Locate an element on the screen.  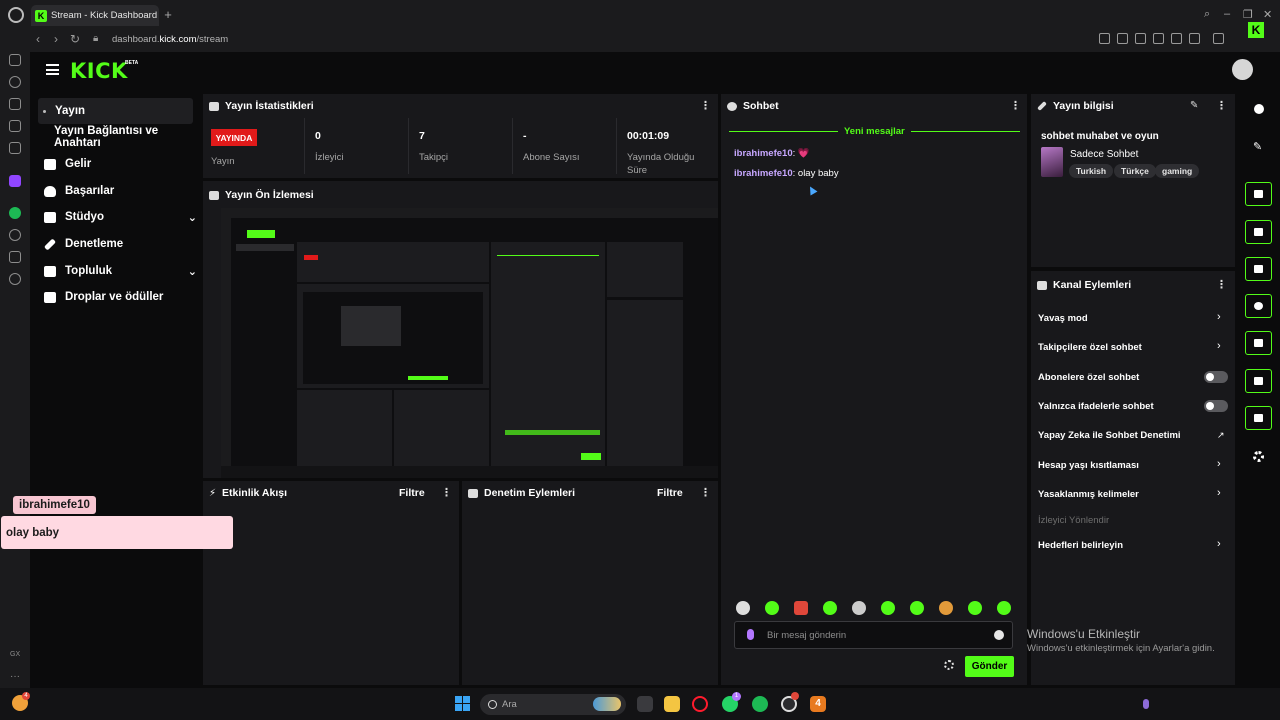
forward-button: › is located at coordinates (56, 39).